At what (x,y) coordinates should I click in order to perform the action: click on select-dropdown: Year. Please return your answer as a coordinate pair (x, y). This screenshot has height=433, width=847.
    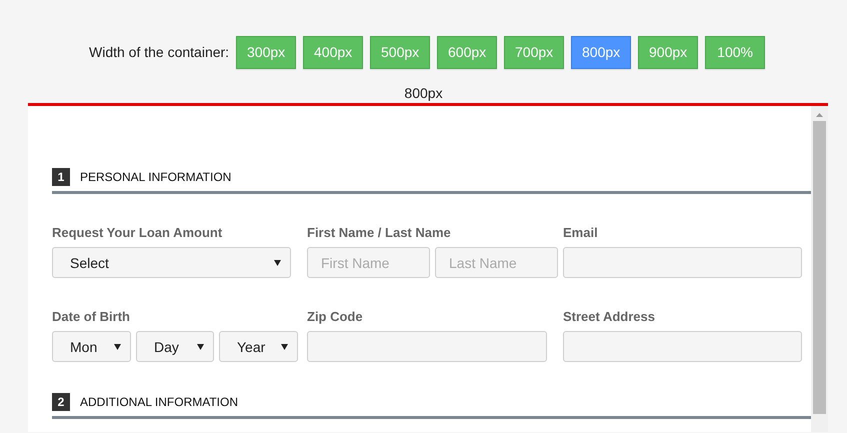
    Looking at the image, I should click on (258, 346).